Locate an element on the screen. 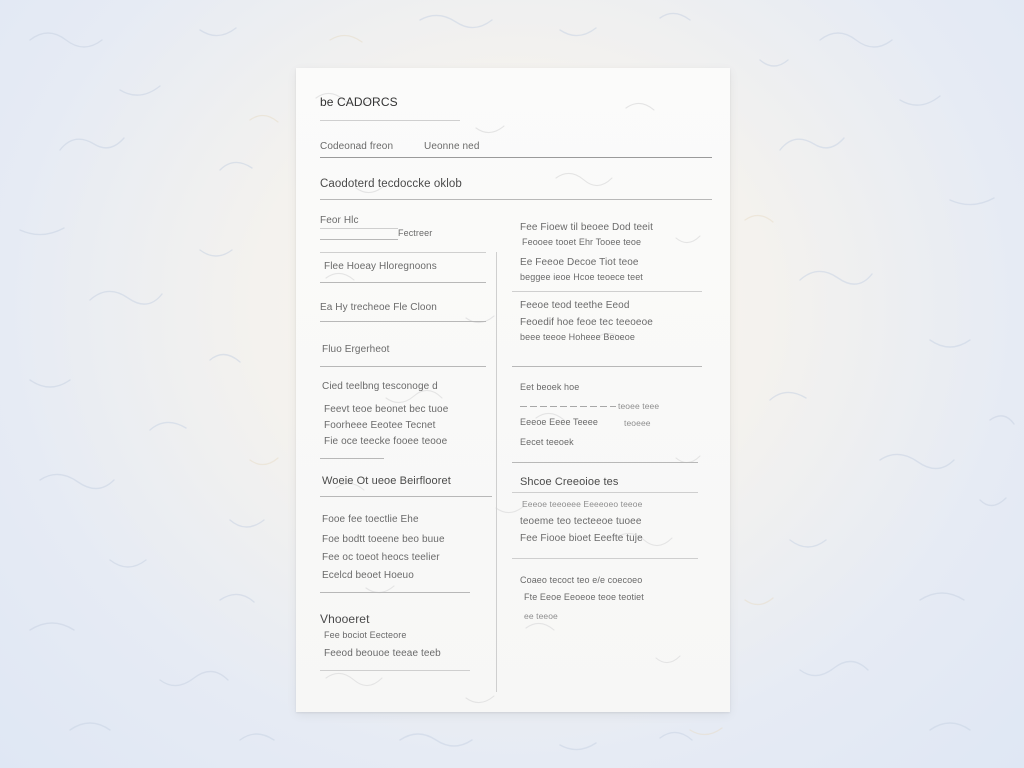 The width and height of the screenshot is (1024, 768). section-heading: Caodoterd tecdoccke oklob is located at coordinates (391, 184).